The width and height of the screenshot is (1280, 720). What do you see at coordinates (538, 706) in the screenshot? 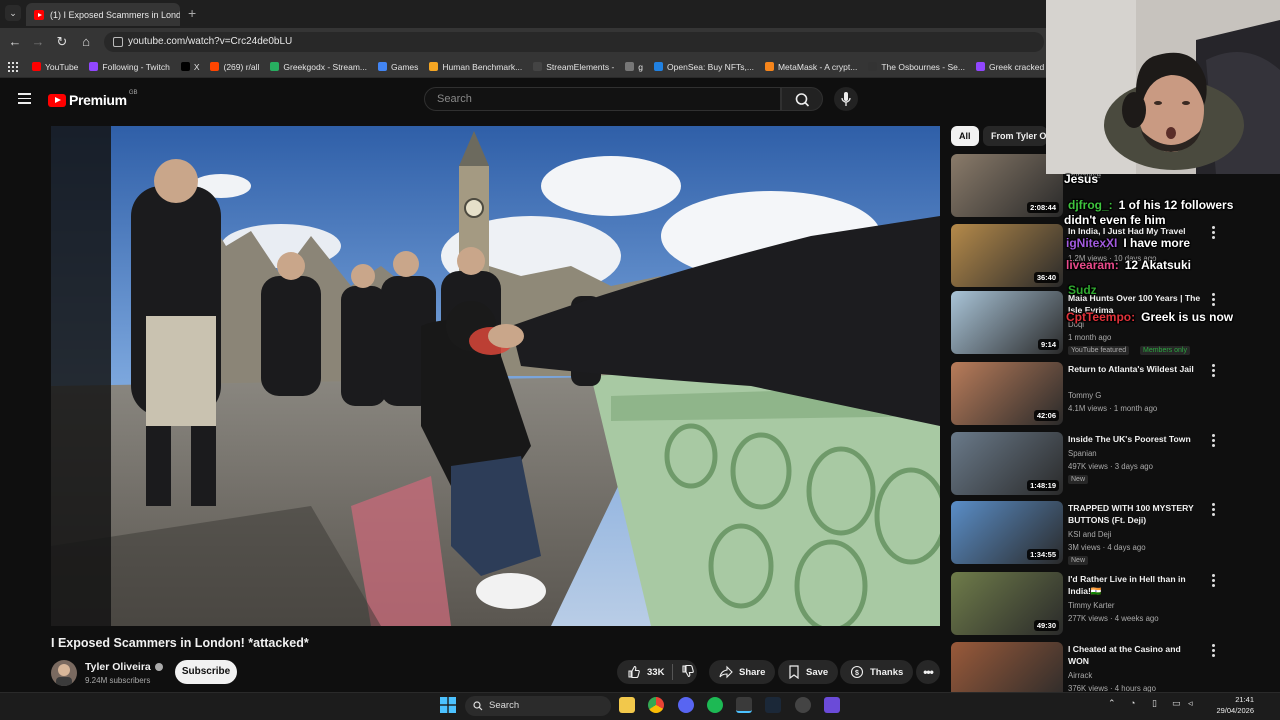
I see `taskbar-search: Search` at bounding box center [538, 706].